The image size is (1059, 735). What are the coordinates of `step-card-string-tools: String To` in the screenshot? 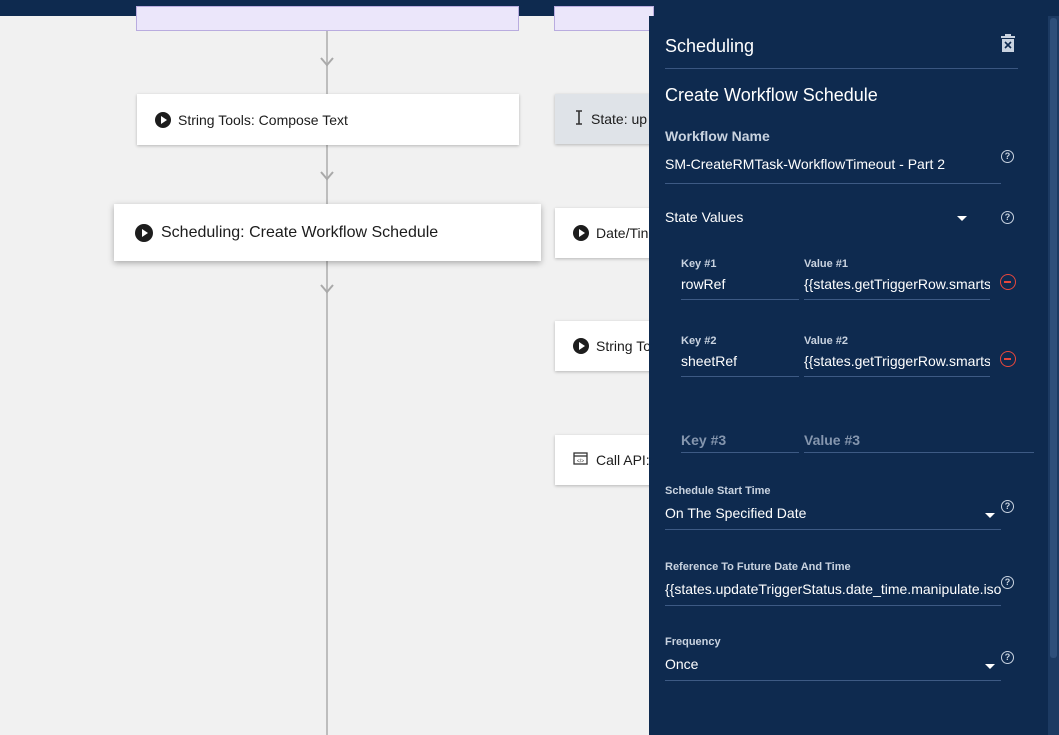 It's located at (605, 346).